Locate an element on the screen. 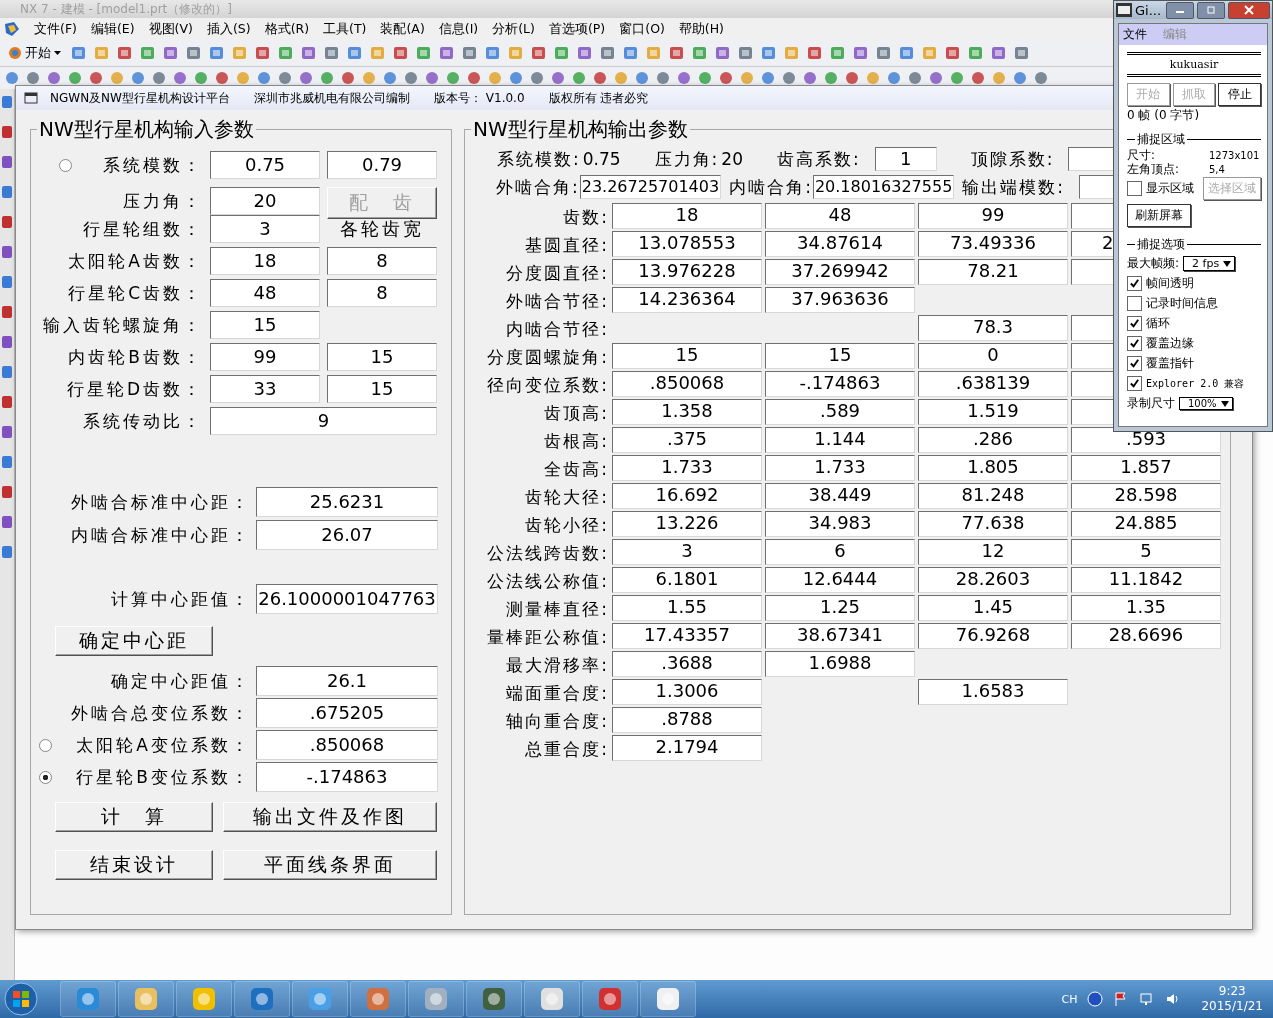 This screenshot has height=1018, width=1273. input-field: .850068 is located at coordinates (347, 745).